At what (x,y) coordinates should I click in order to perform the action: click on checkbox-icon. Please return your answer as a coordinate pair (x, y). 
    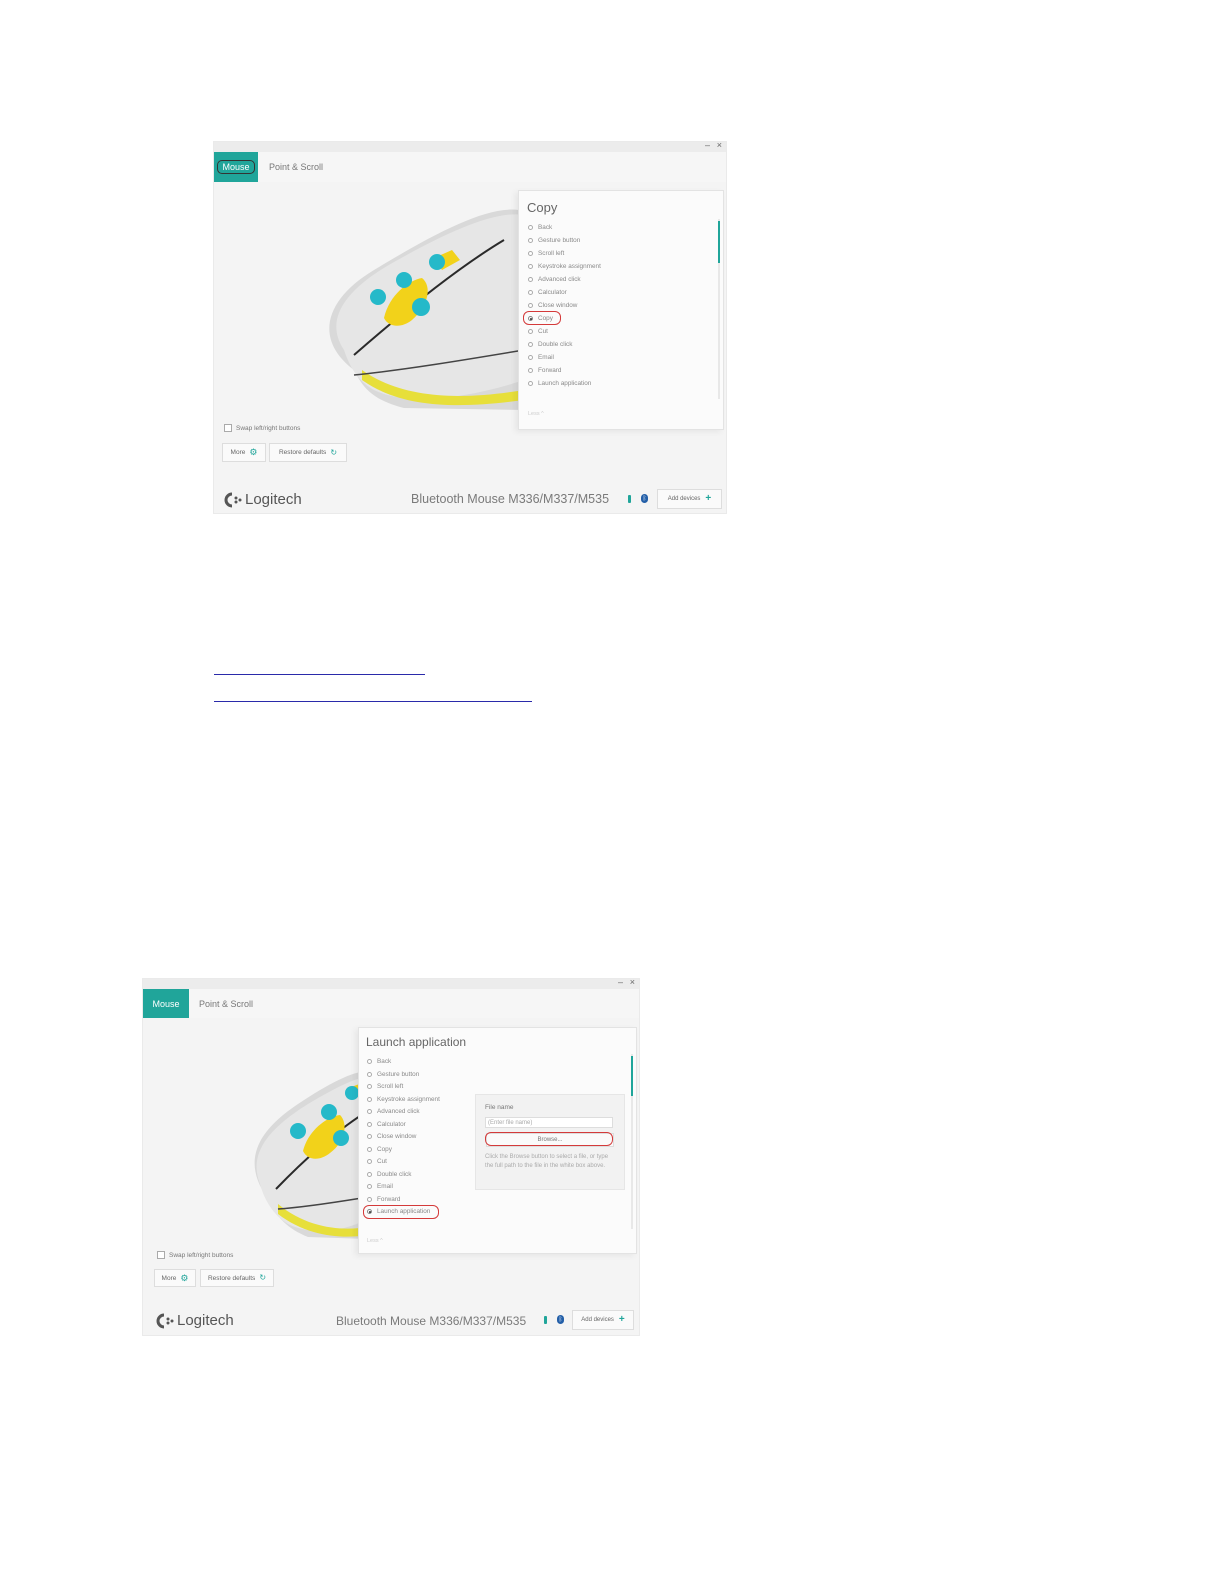
    Looking at the image, I should click on (161, 1255).